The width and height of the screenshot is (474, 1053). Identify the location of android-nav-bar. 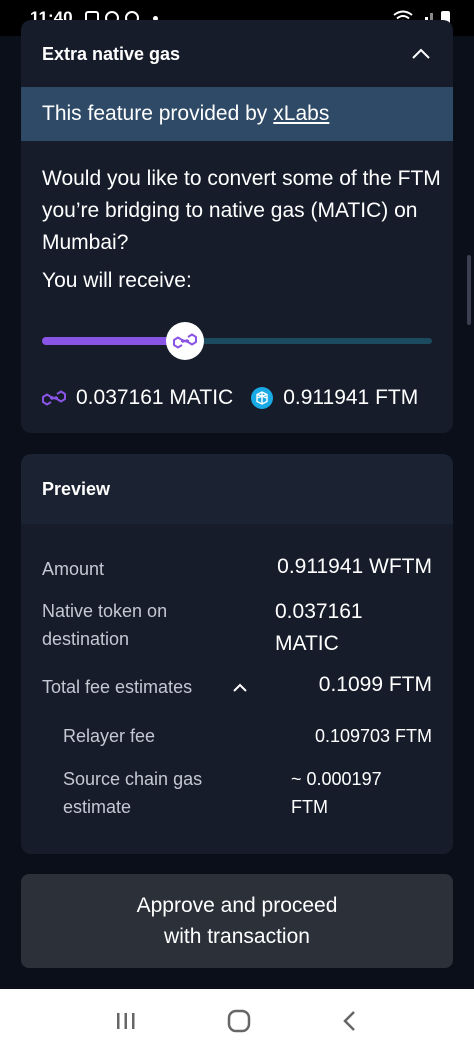
(237, 1021).